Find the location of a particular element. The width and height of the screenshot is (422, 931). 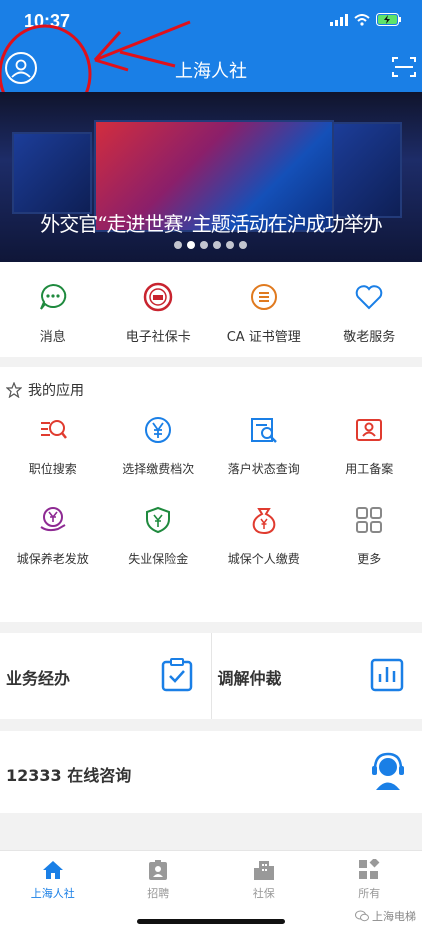

quick-action-label: CA 证书管理 is located at coordinates (264, 335).